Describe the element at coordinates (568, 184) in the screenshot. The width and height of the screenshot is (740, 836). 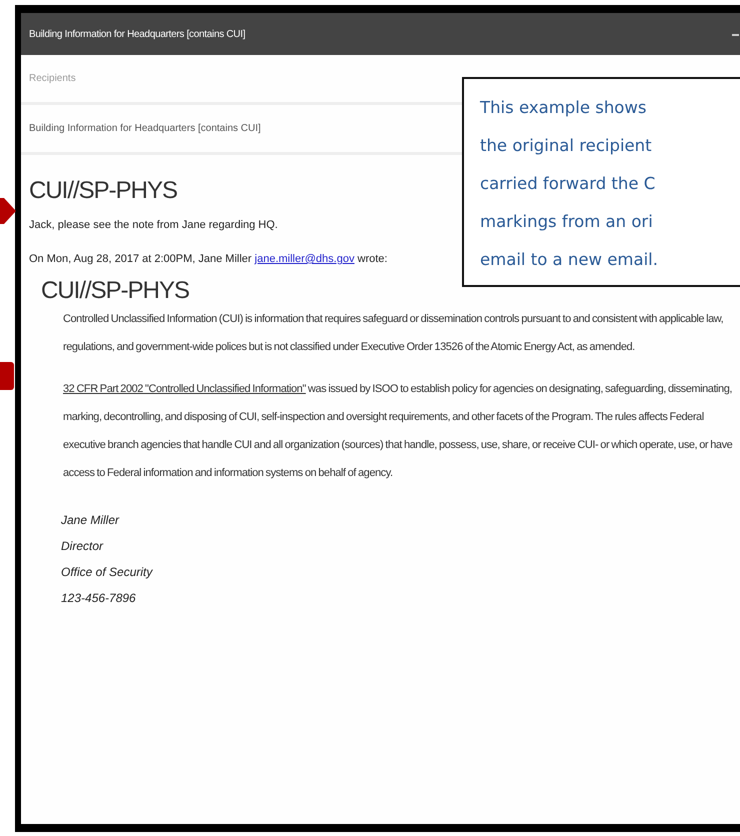
I see `callout-text: carried forward the C` at that location.